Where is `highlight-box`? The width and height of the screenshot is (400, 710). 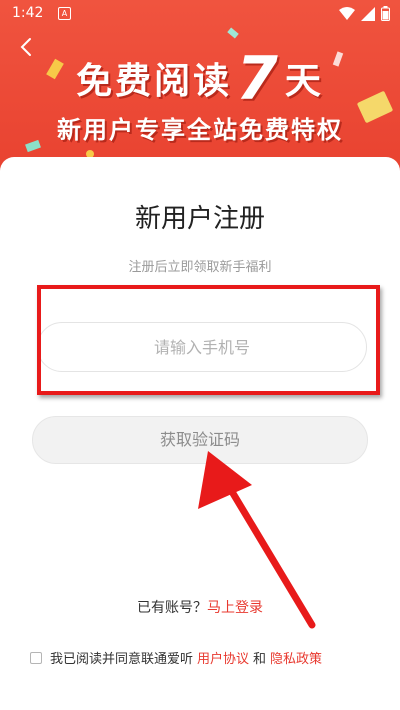
highlight-box is located at coordinates (208, 340).